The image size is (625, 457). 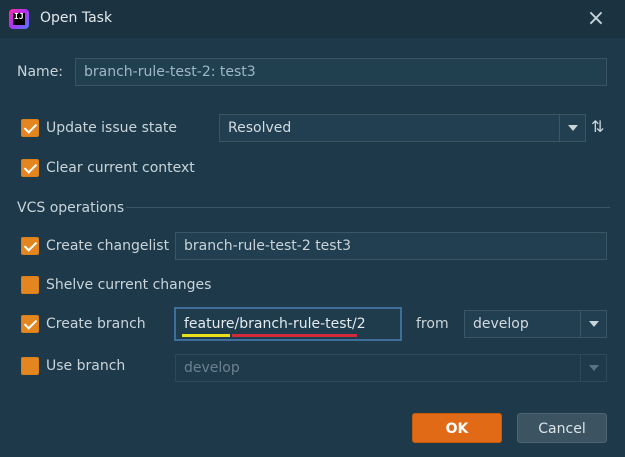 I want to click on shelve-changes-label: Shelve current changes, so click(x=129, y=285).